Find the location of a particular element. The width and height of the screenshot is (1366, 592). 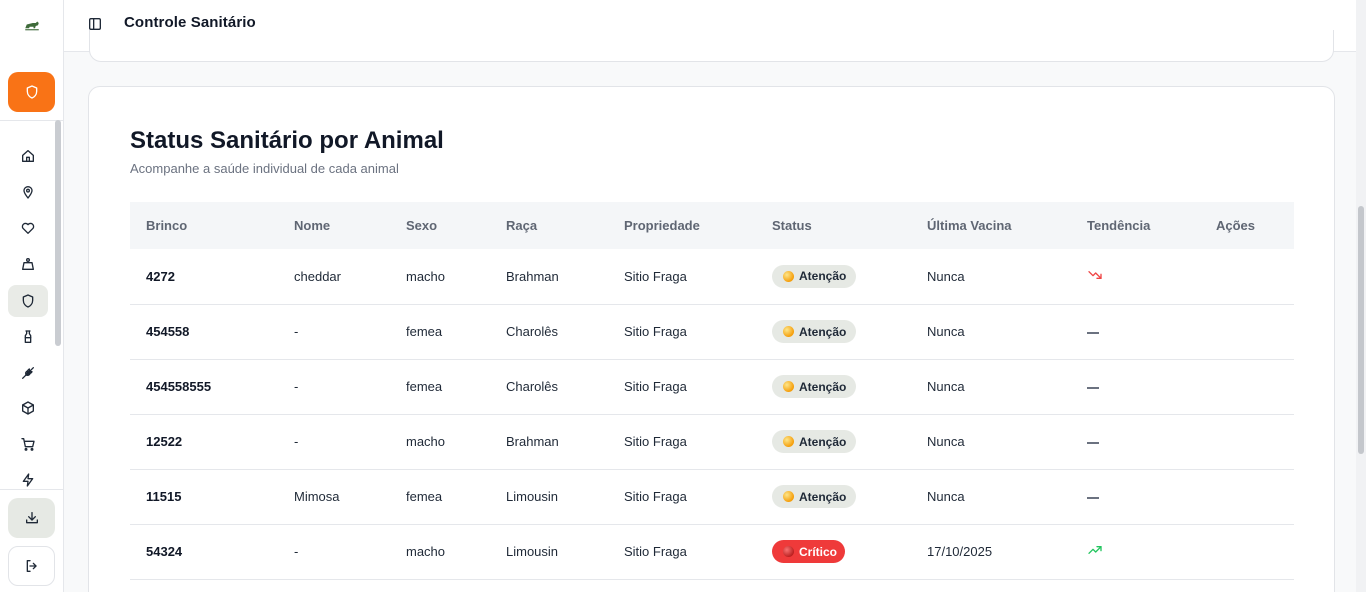

column-header-status: Status is located at coordinates (833, 225).